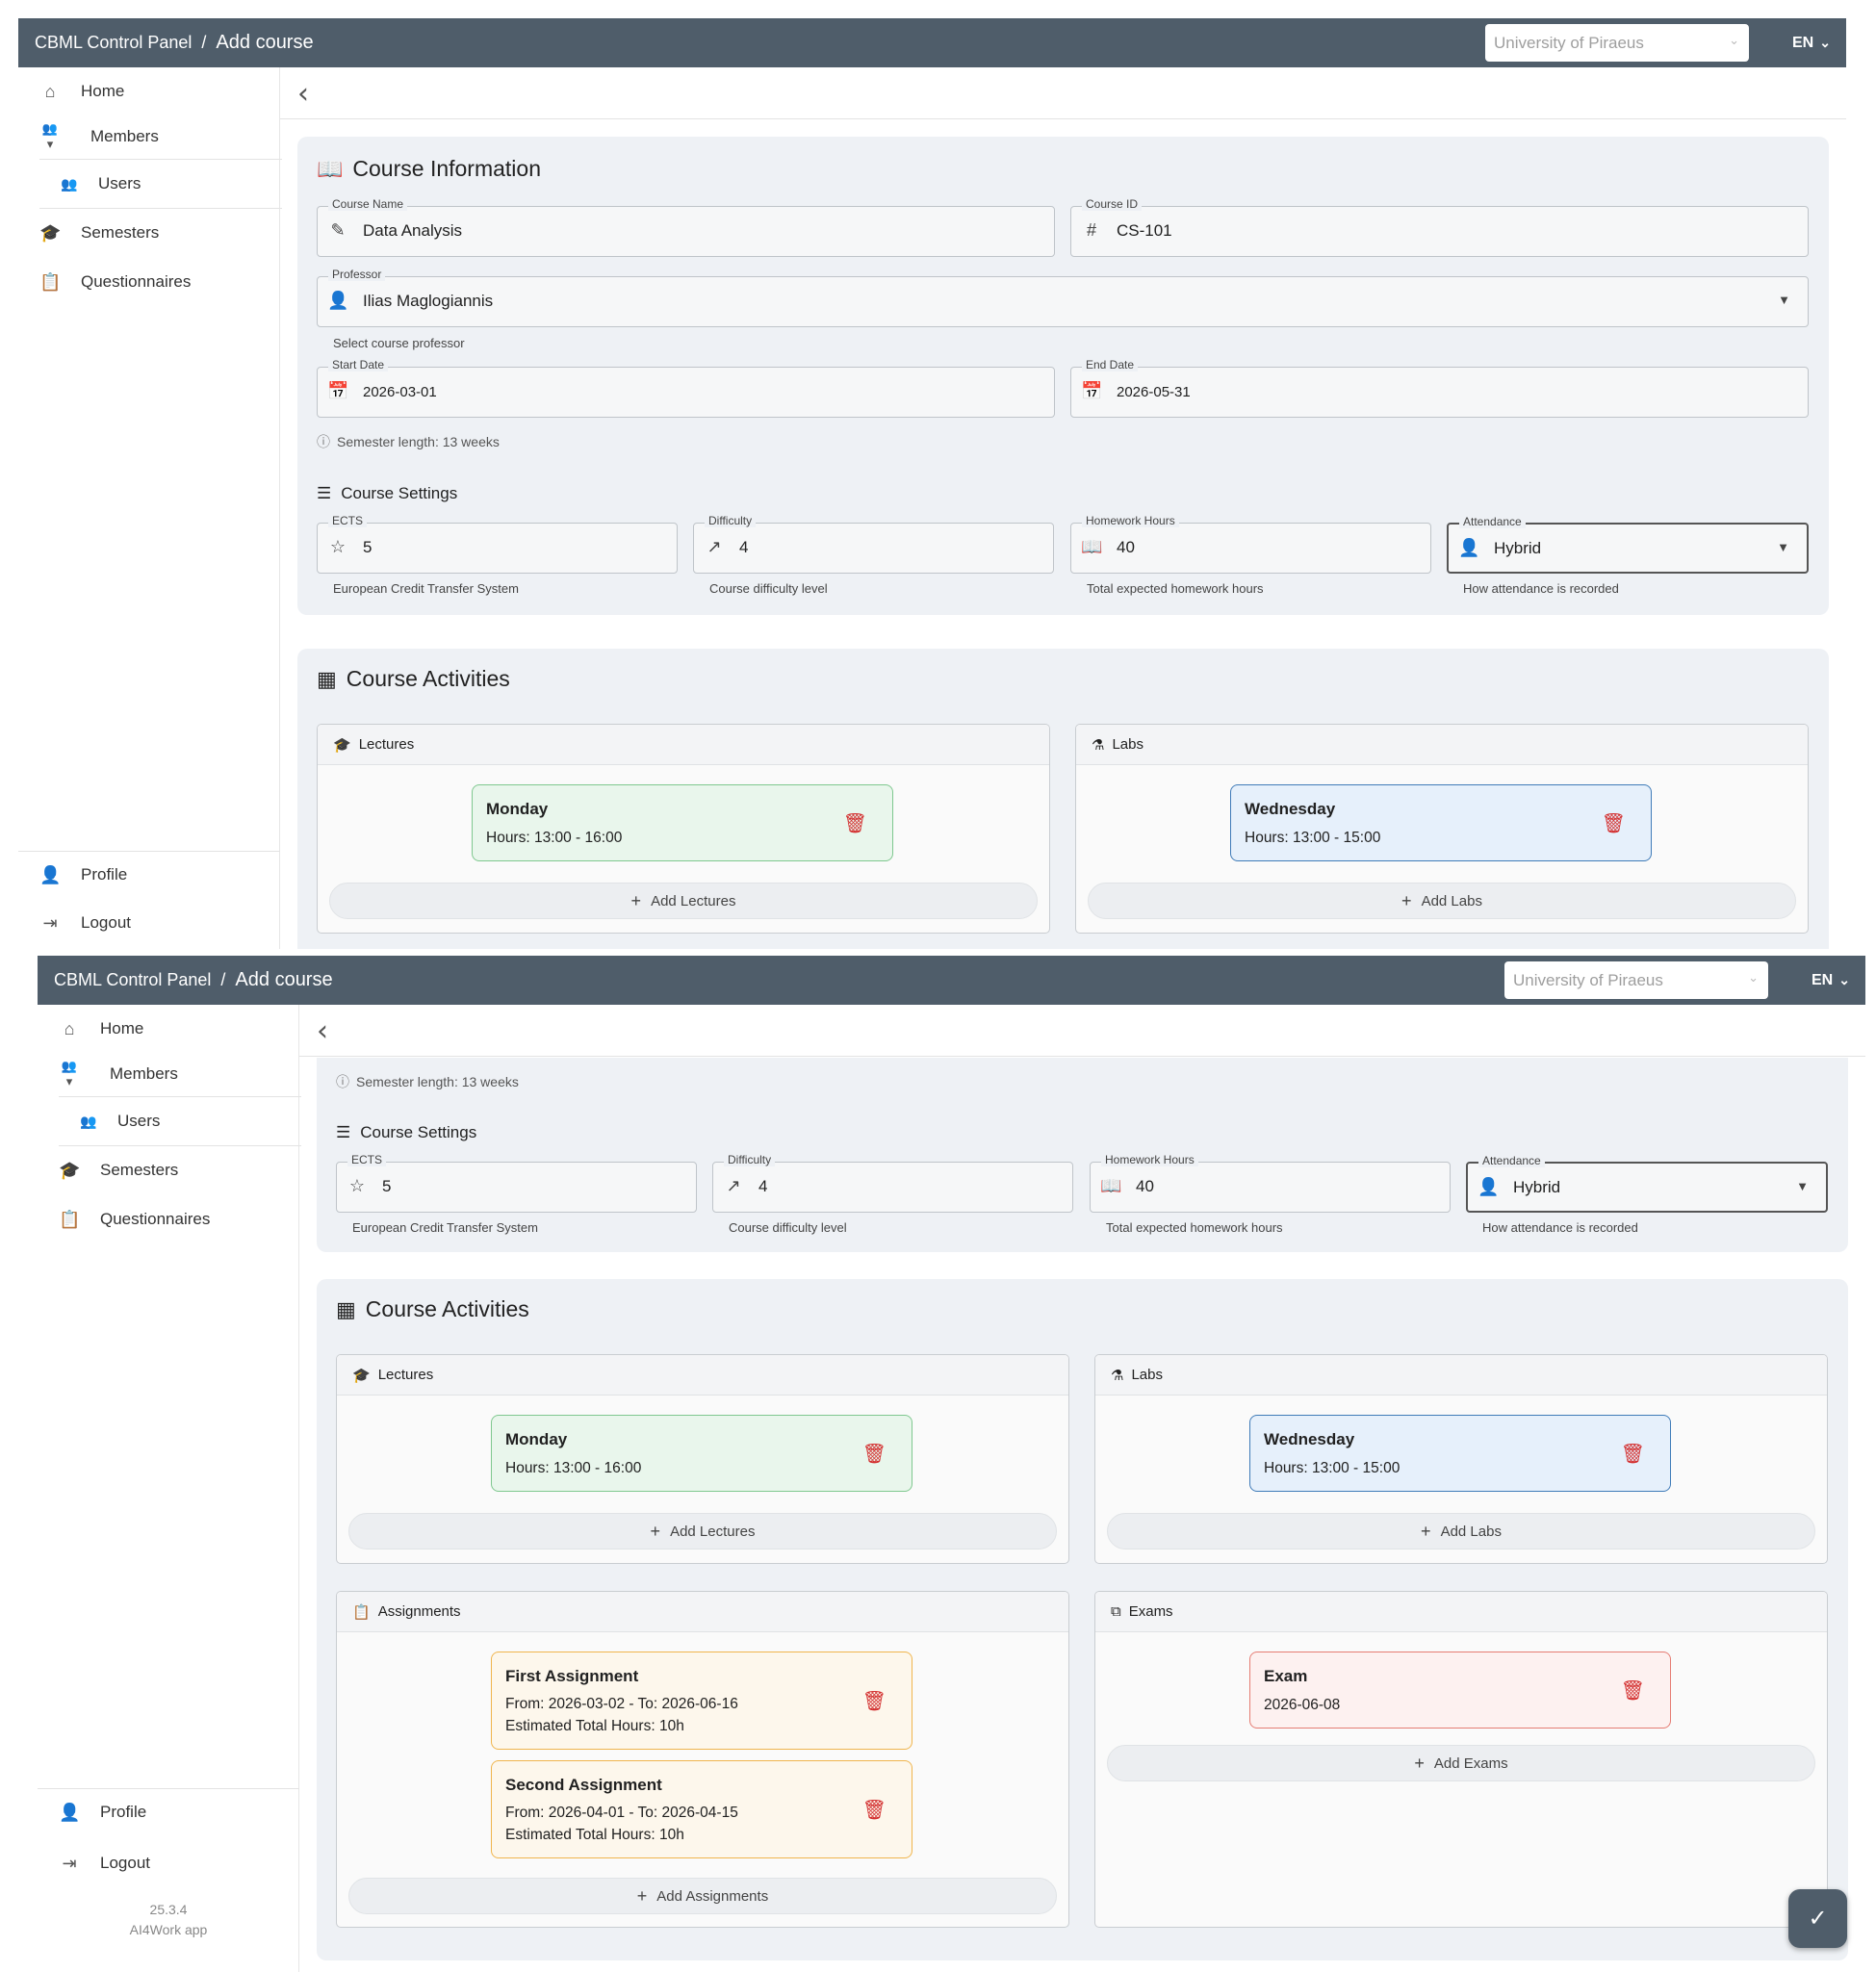 This screenshot has height=1972, width=1876. I want to click on language-label: EN, so click(1803, 42).